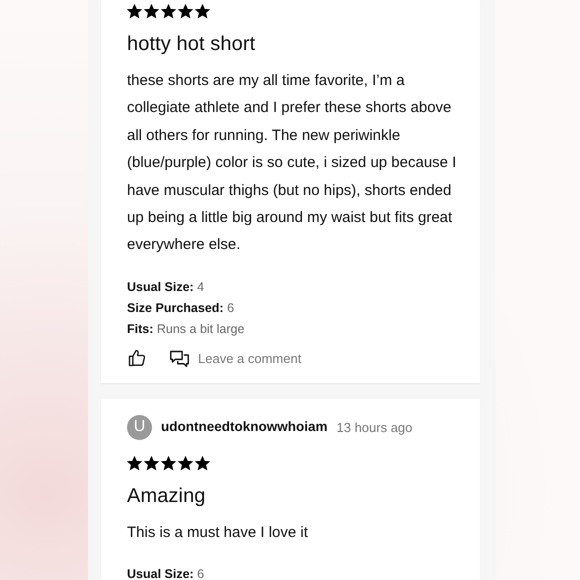  I want to click on size-detail: Fits: Runs a bit large, so click(186, 329).